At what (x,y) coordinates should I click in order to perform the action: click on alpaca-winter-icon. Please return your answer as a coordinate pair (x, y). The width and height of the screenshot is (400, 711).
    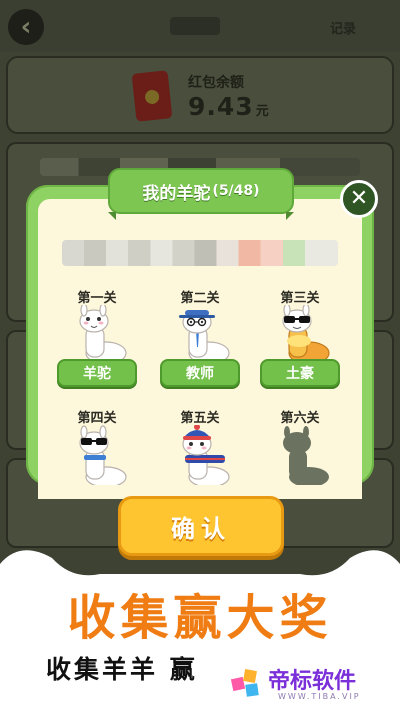
    Looking at the image, I should click on (206, 455).